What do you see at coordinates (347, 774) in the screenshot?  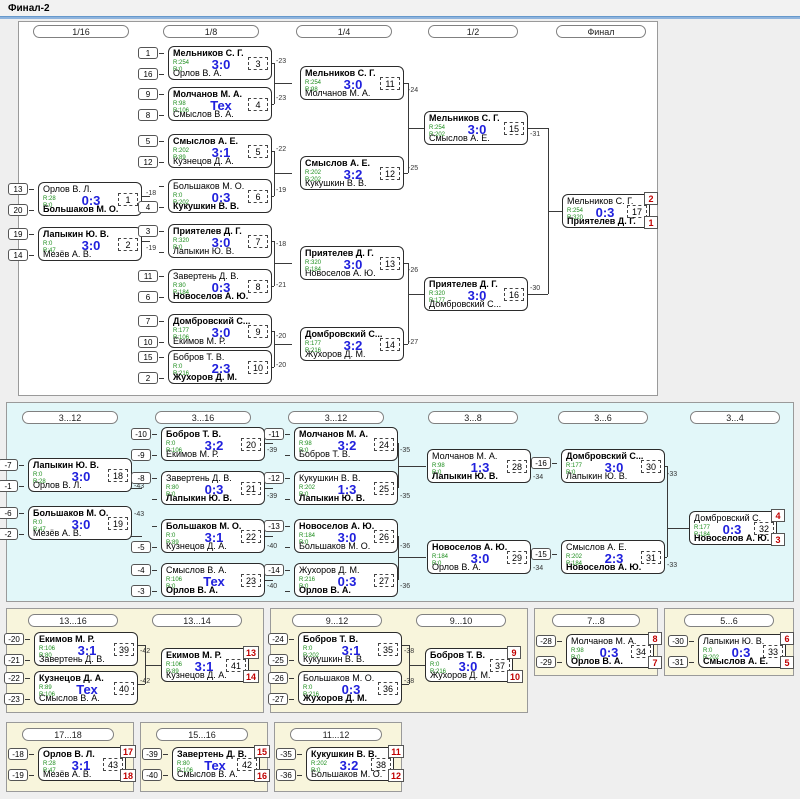 I see `player-b: Большаков М. О.` at bounding box center [347, 774].